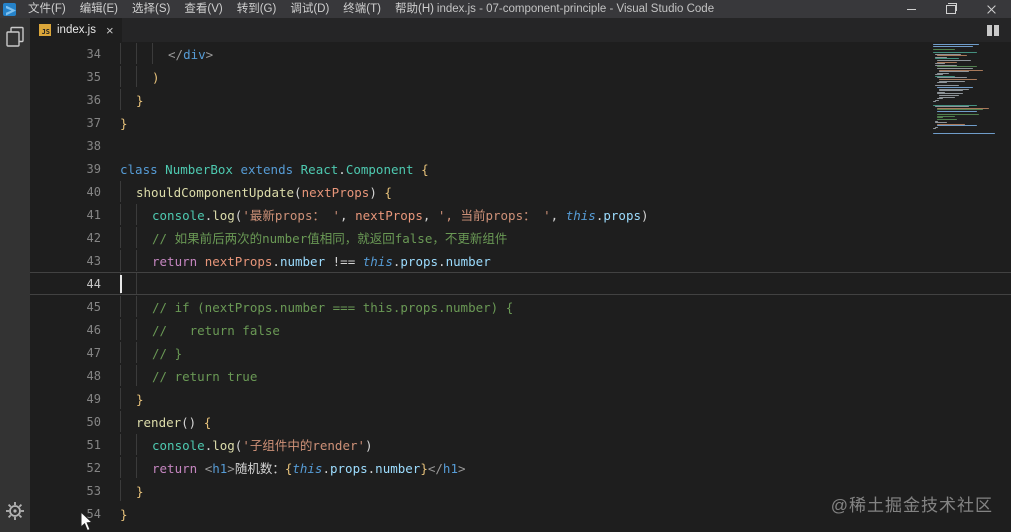 This screenshot has width=1011, height=532. What do you see at coordinates (71, 191) in the screenshot?
I see `line-number: 40` at bounding box center [71, 191].